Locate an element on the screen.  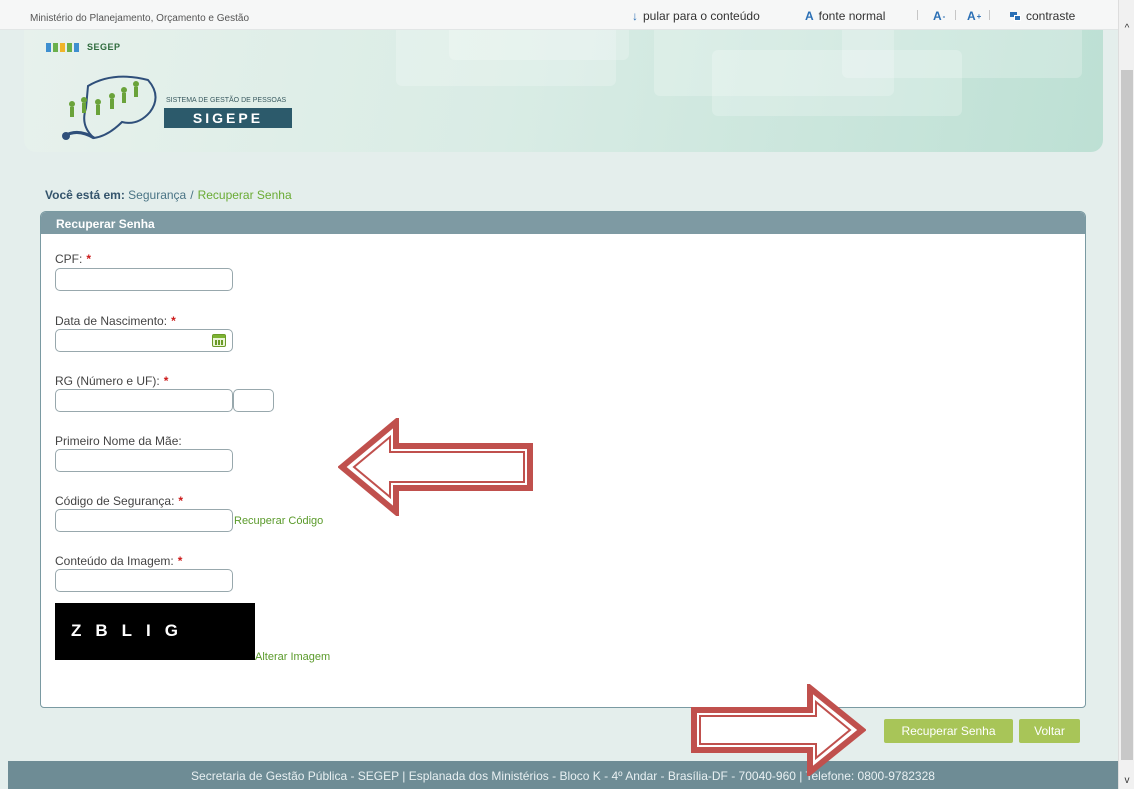
plus-superscript-icon: + is located at coordinates (979, 16).